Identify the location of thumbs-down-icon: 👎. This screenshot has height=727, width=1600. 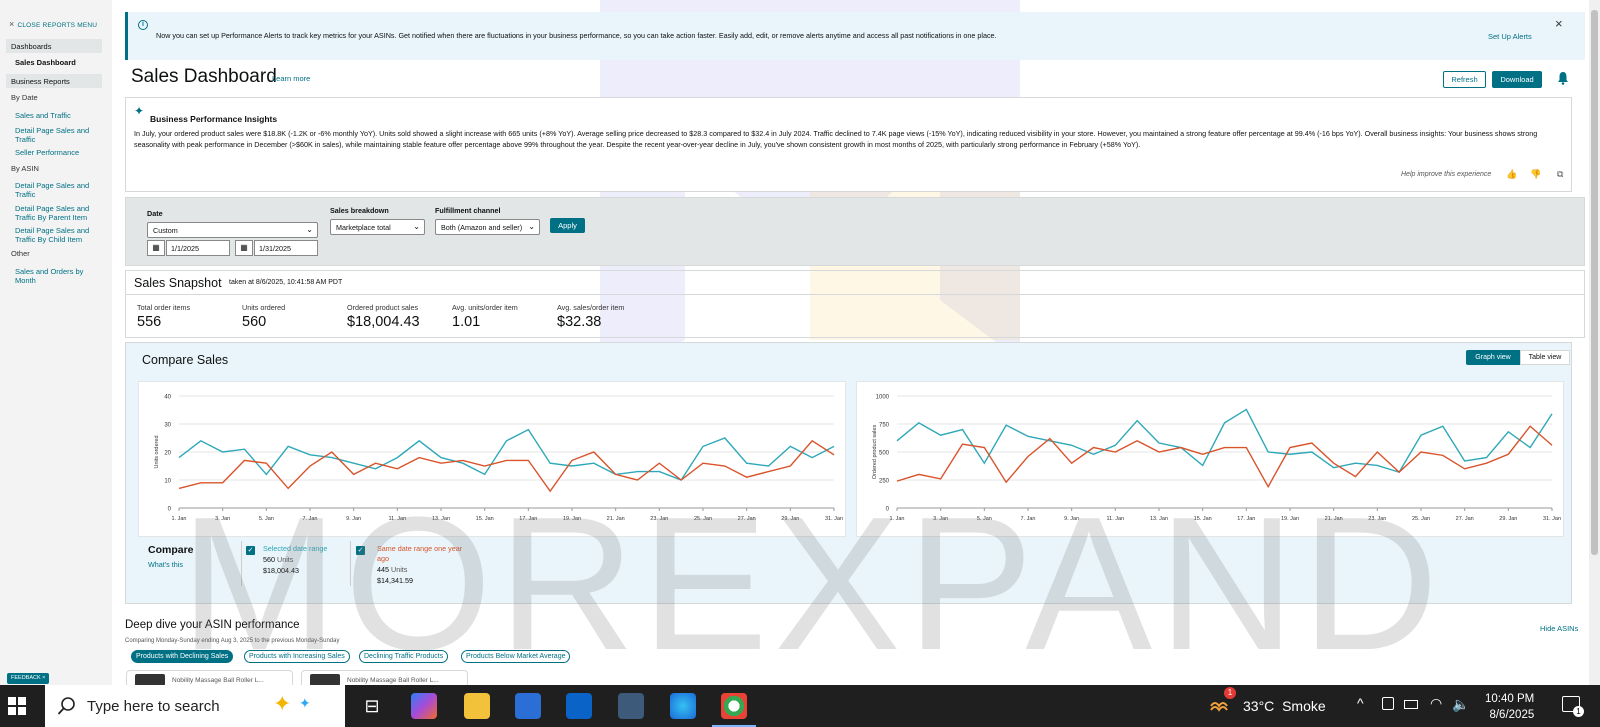
(1535, 174).